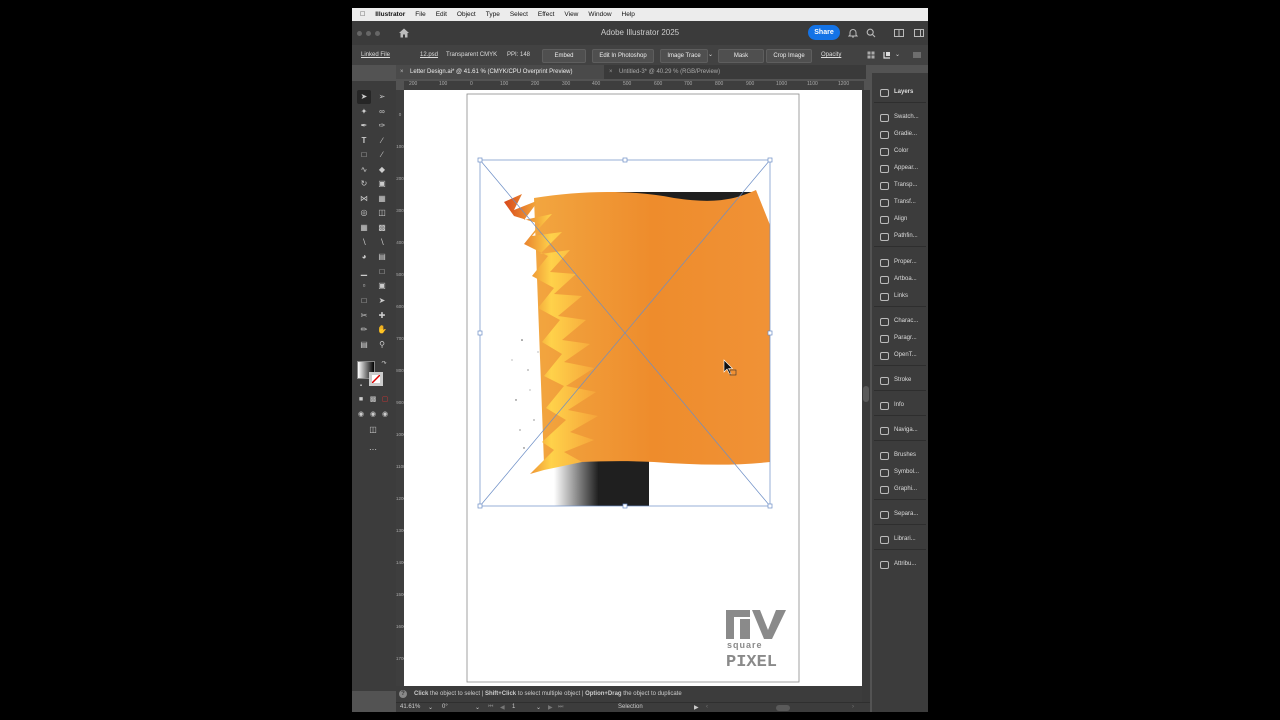 The image size is (1280, 720). What do you see at coordinates (364, 184) in the screenshot?
I see `rotate-tool-icon: ↻` at bounding box center [364, 184].